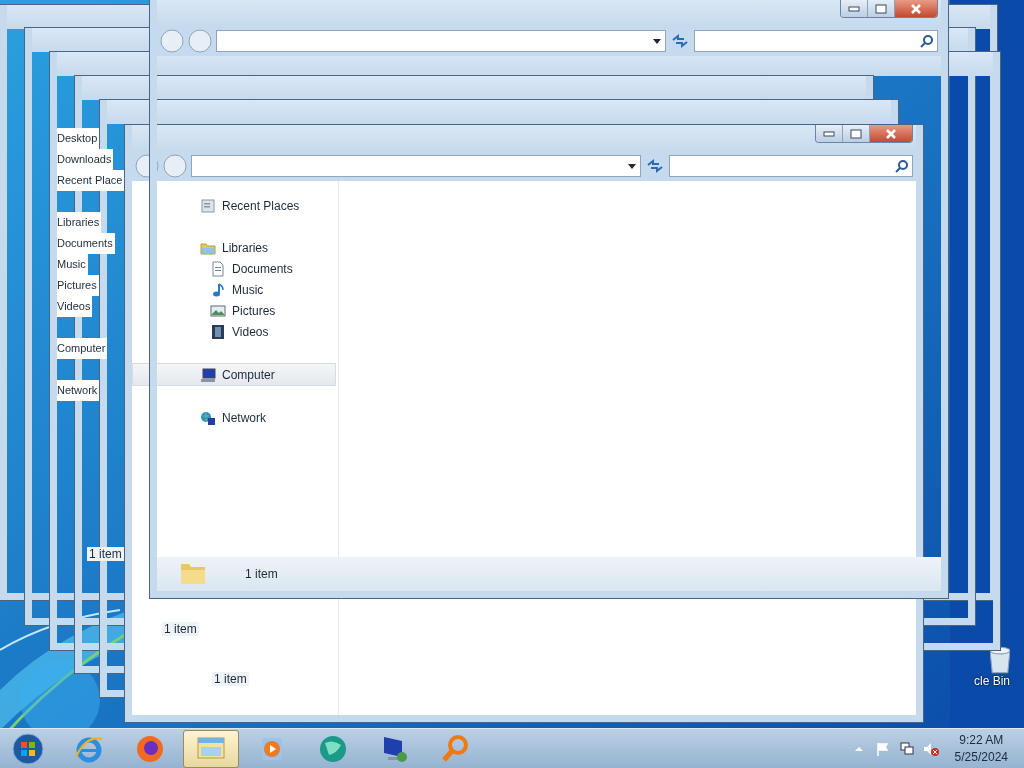 The height and width of the screenshot is (768, 1024). I want to click on clock-time: 9:22 AM, so click(981, 740).